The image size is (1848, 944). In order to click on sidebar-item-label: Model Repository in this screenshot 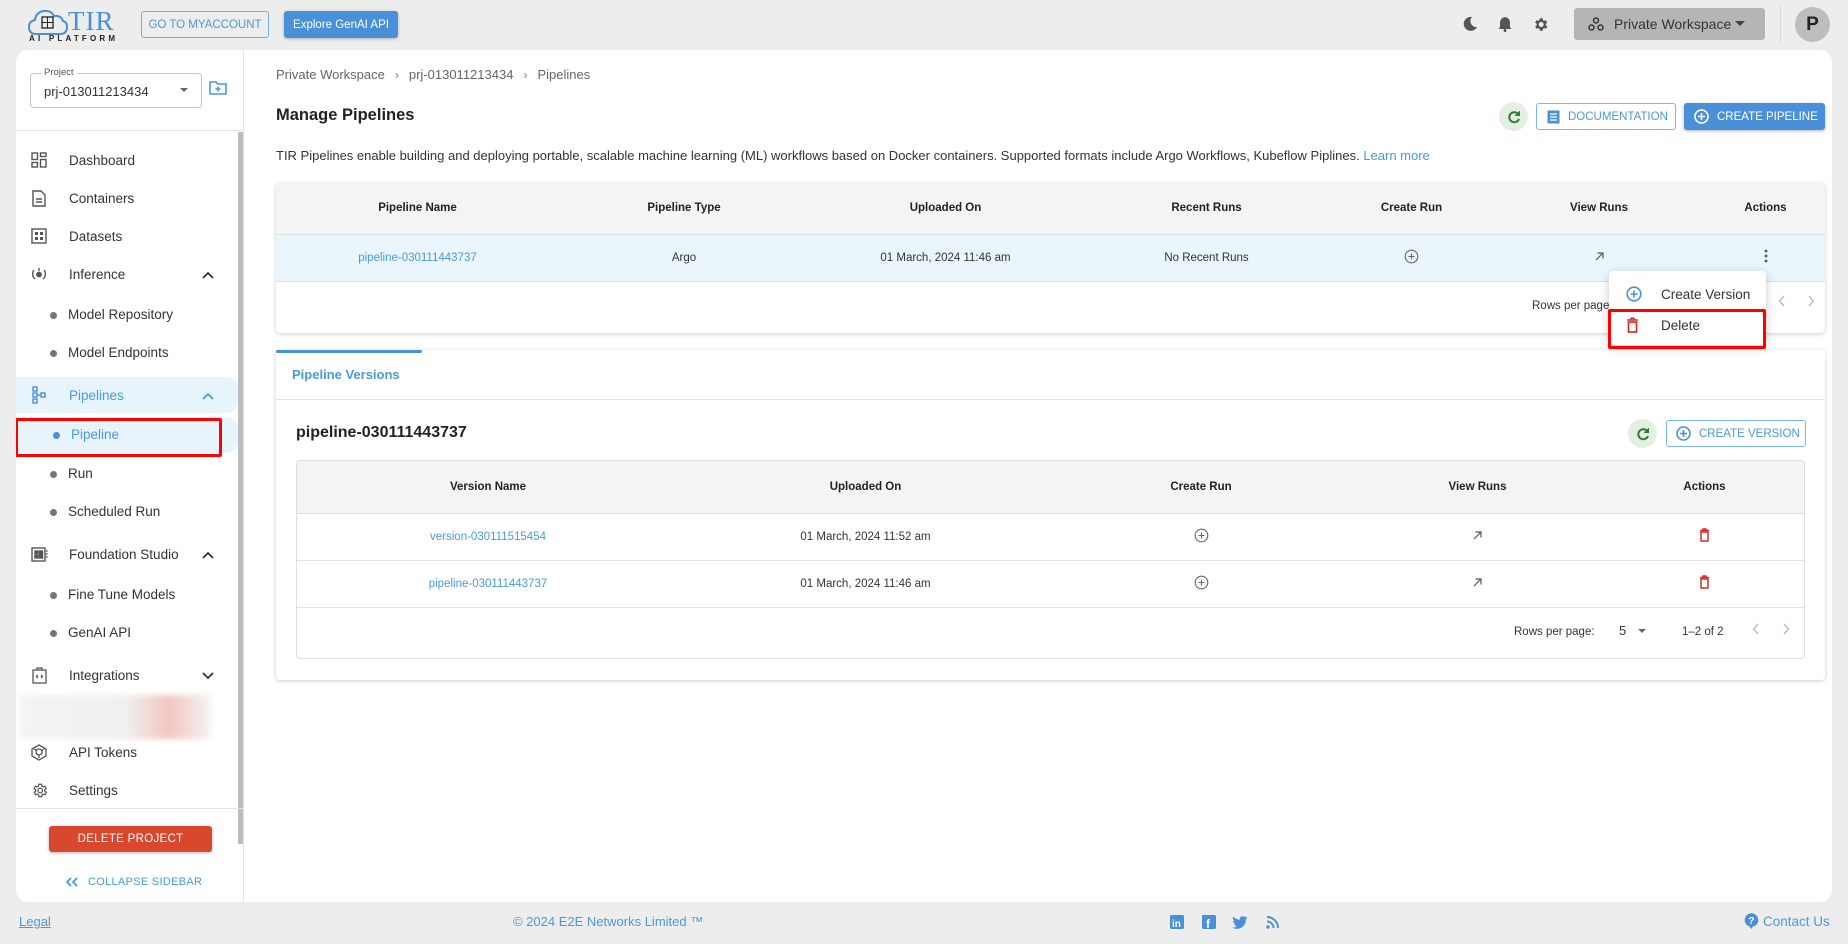, I will do `click(121, 314)`.